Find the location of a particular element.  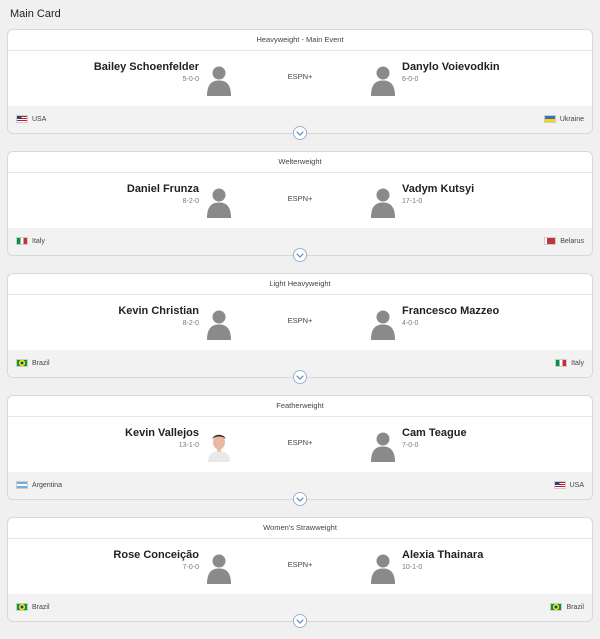

weight-class-label: Heavyweight - Main Event is located at coordinates (300, 40).